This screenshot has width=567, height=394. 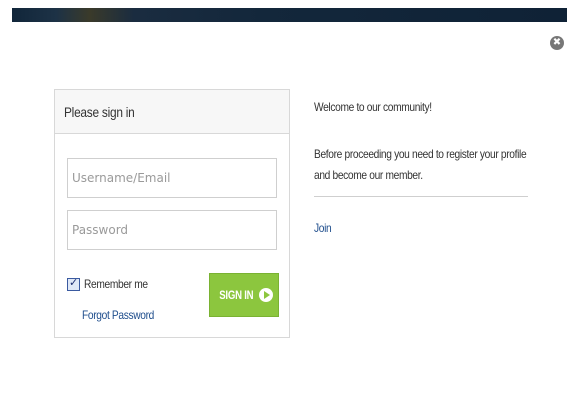 I want to click on remember-me-checkbox: ✓, so click(x=73, y=283).